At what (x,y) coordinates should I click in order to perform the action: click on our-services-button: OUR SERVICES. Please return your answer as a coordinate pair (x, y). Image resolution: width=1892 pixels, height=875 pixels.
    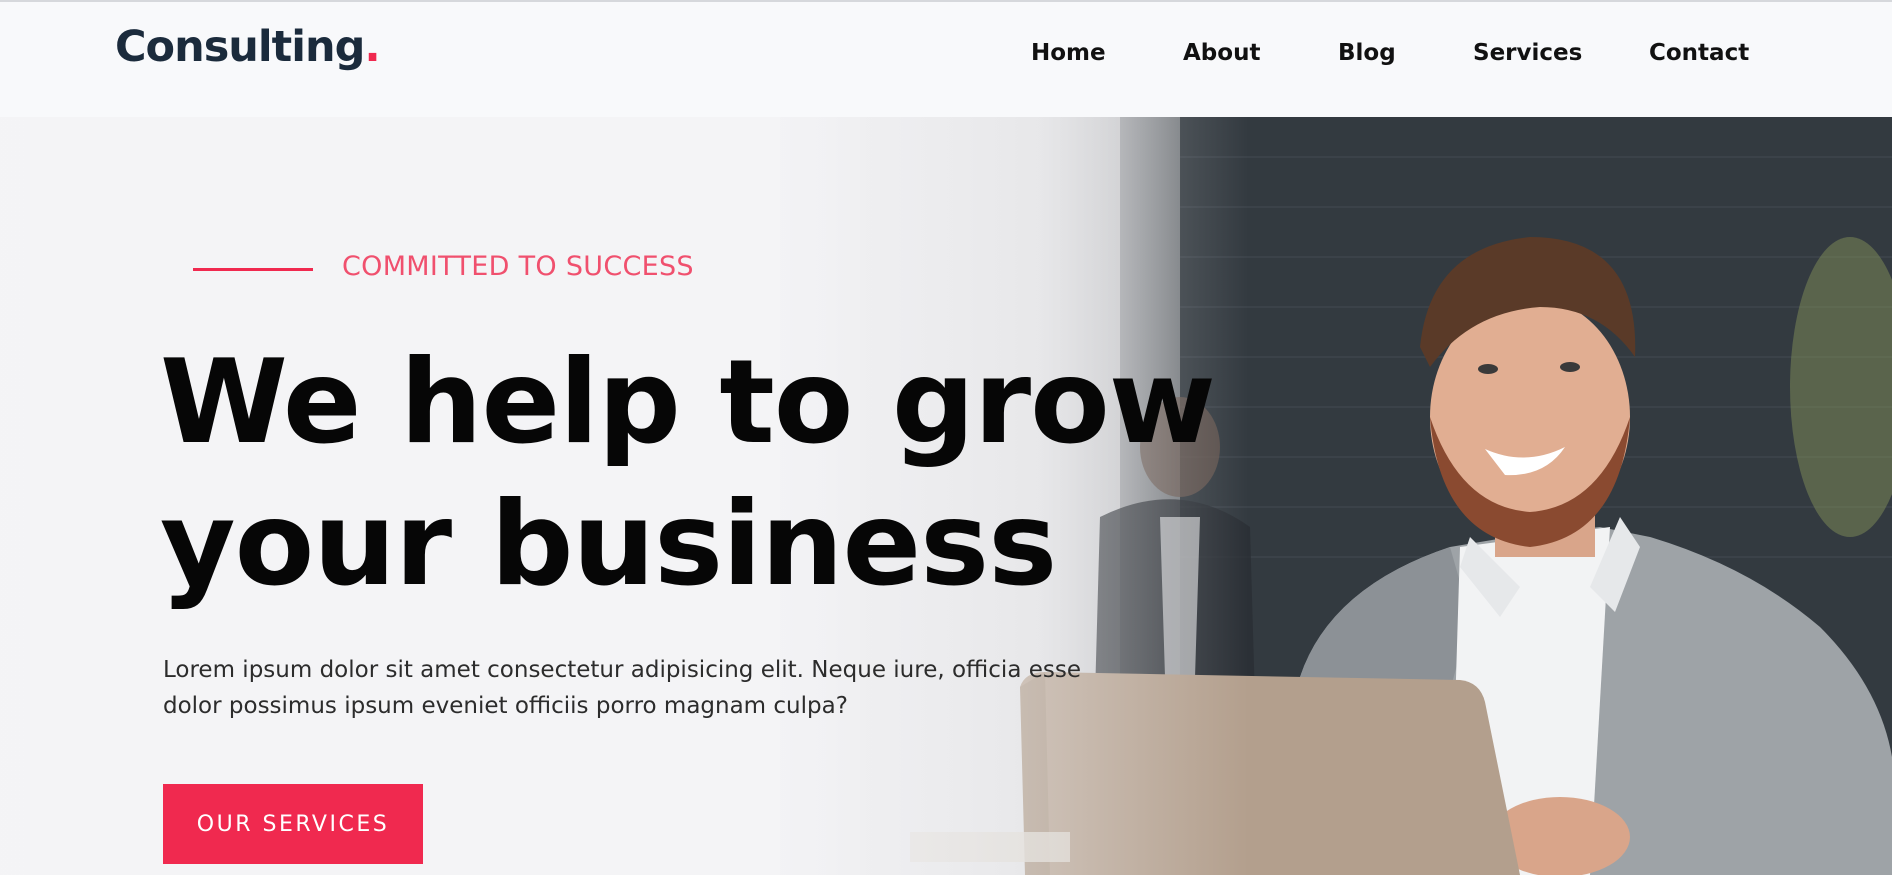
    Looking at the image, I should click on (293, 824).